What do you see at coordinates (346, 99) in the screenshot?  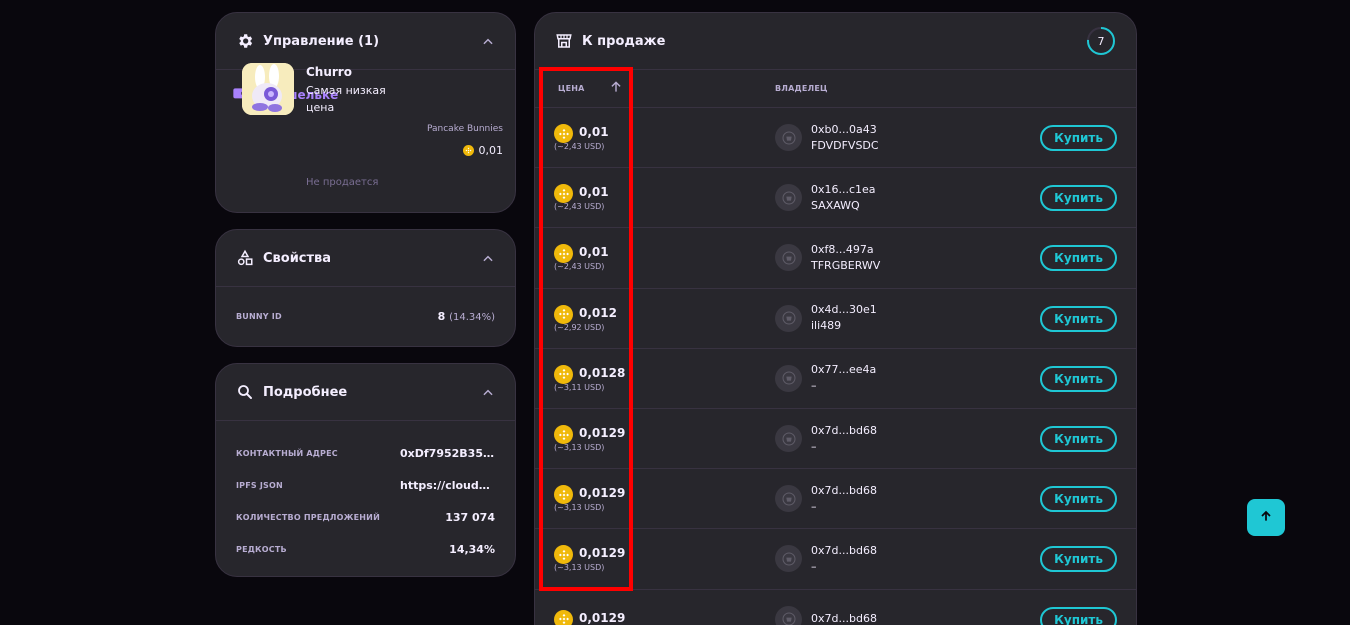 I see `nft-subtitle: Самая низкая цена` at bounding box center [346, 99].